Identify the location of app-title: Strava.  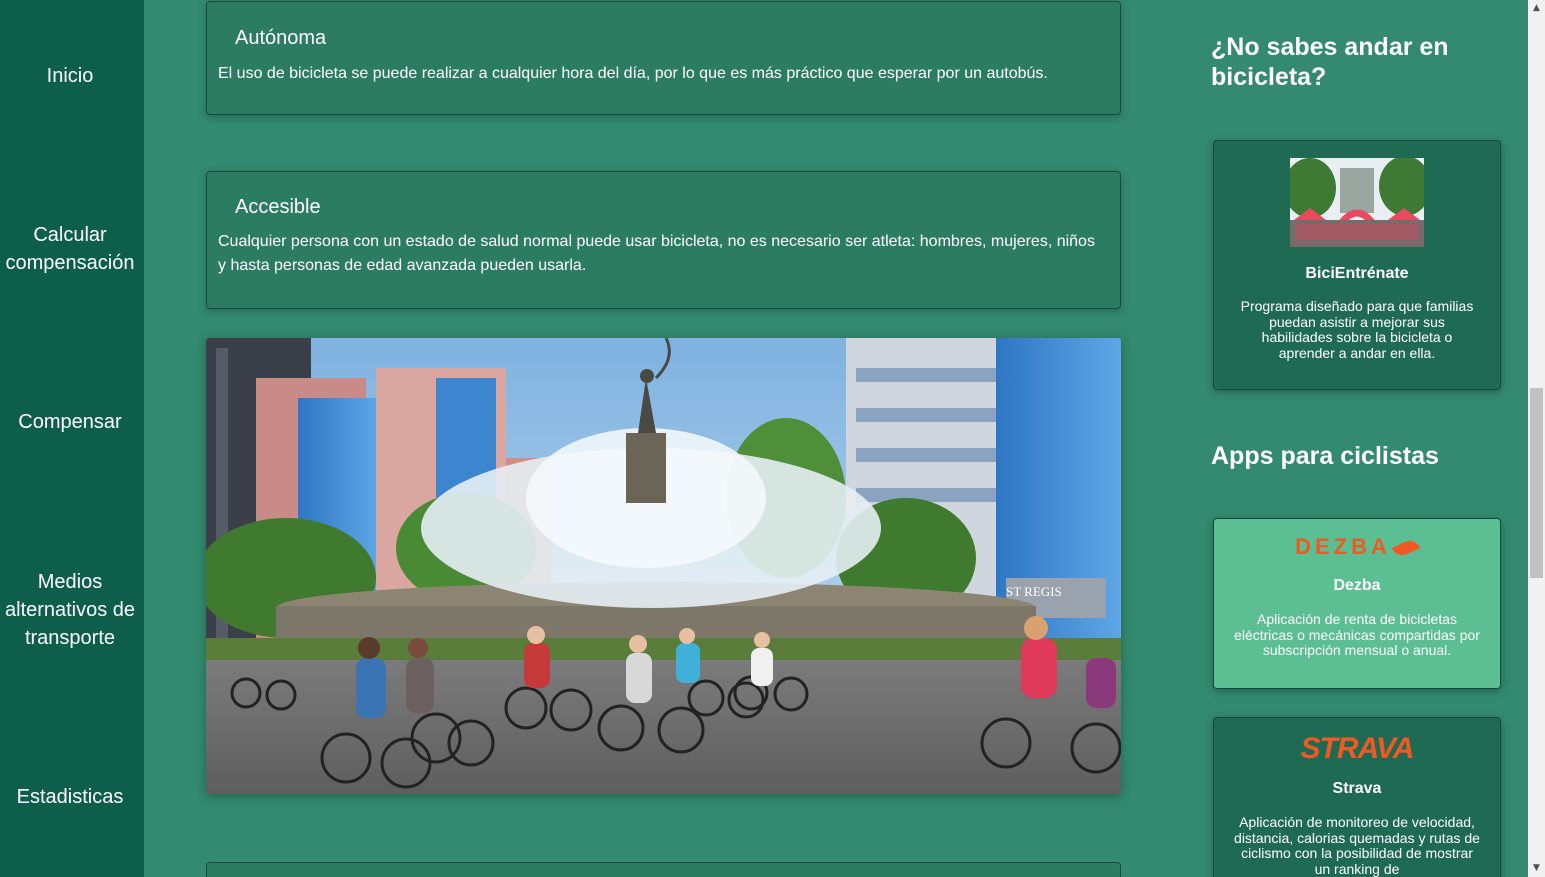
(1357, 788).